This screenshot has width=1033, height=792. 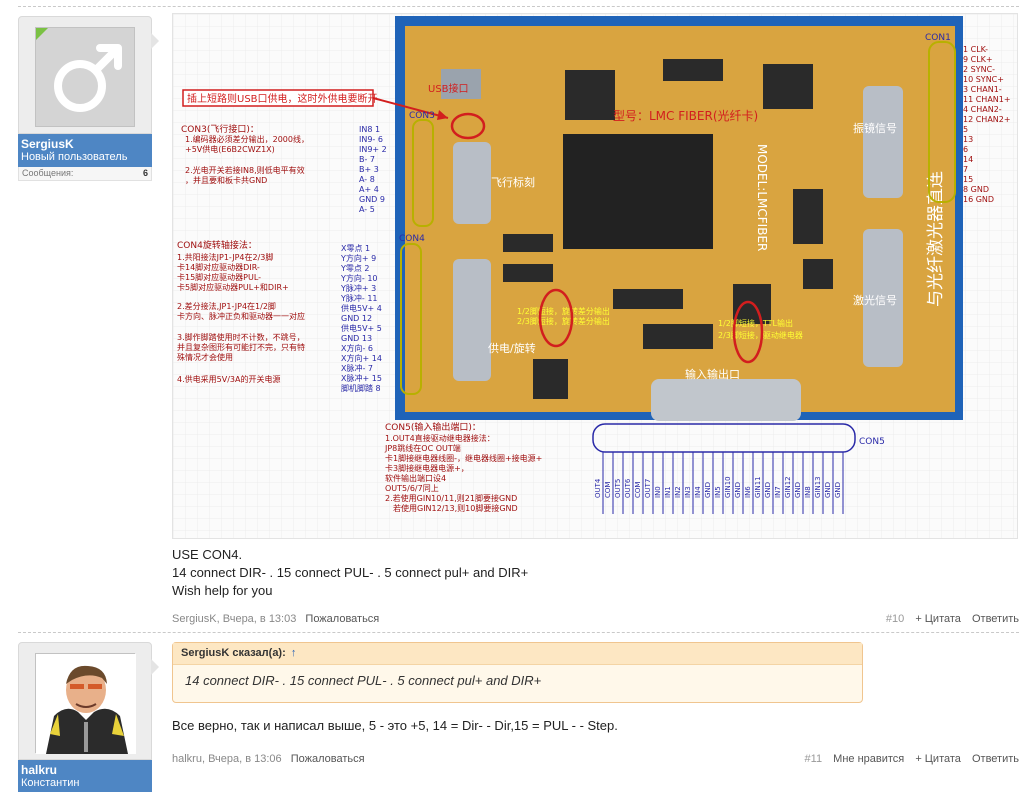 I want to click on laser-label: 激光信号, so click(x=875, y=300).